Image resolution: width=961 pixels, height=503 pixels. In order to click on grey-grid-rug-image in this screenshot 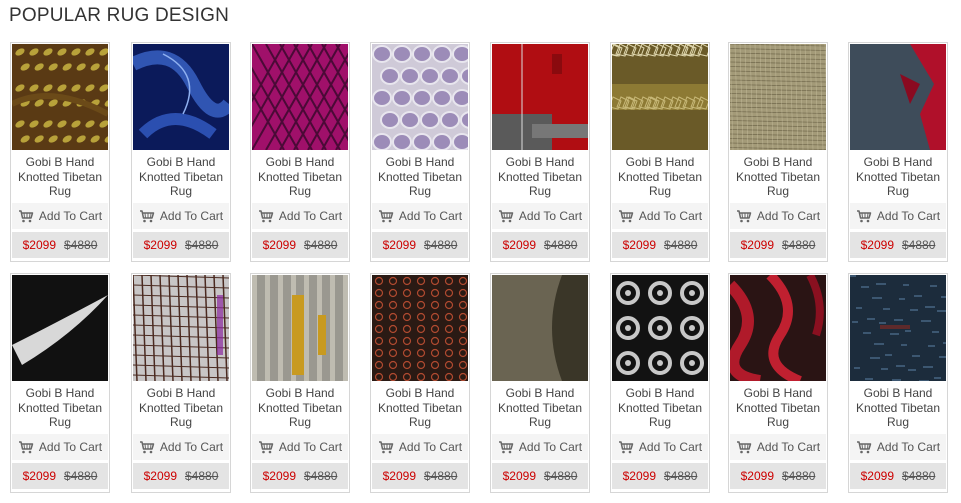, I will do `click(181, 328)`.